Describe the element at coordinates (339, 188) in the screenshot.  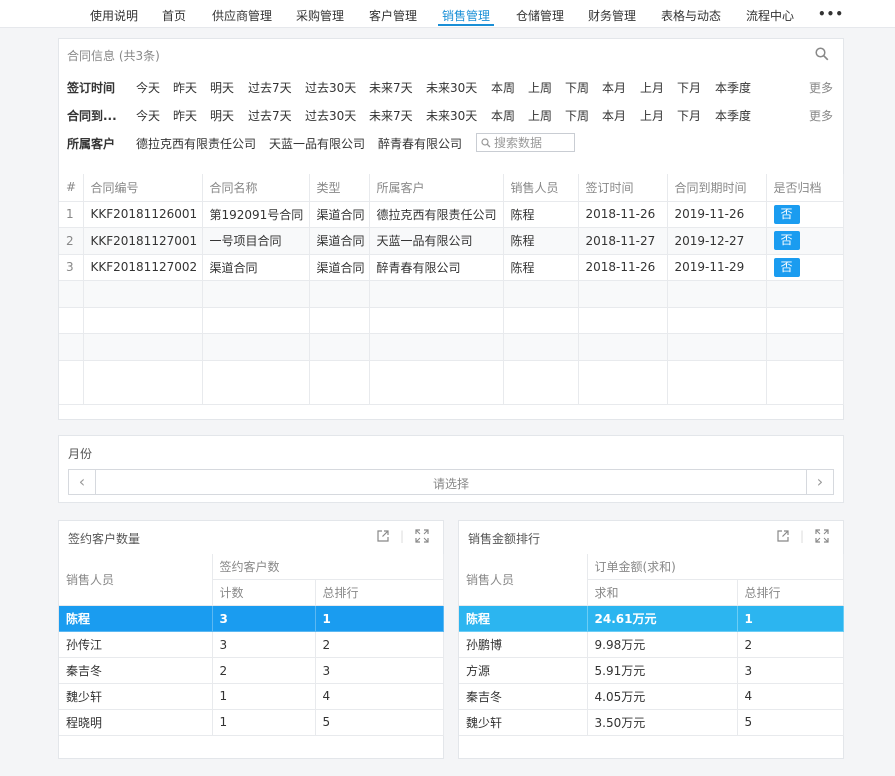
I see `col-header: 类型` at that location.